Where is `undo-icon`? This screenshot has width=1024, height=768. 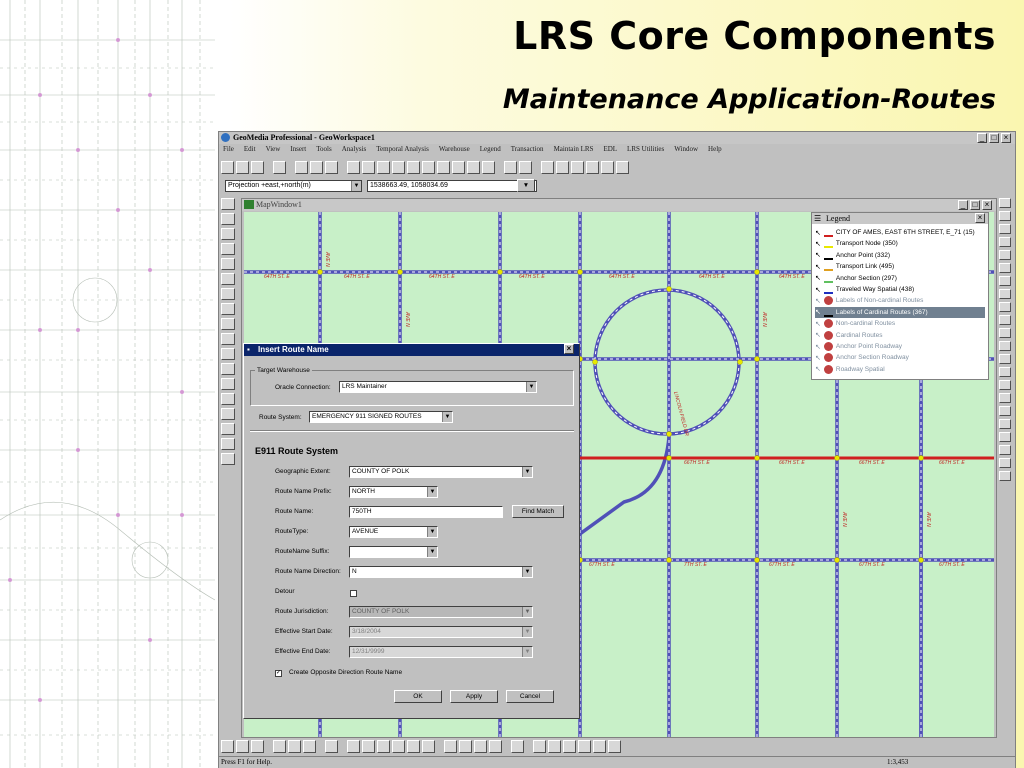
undo-icon is located at coordinates (413, 167).